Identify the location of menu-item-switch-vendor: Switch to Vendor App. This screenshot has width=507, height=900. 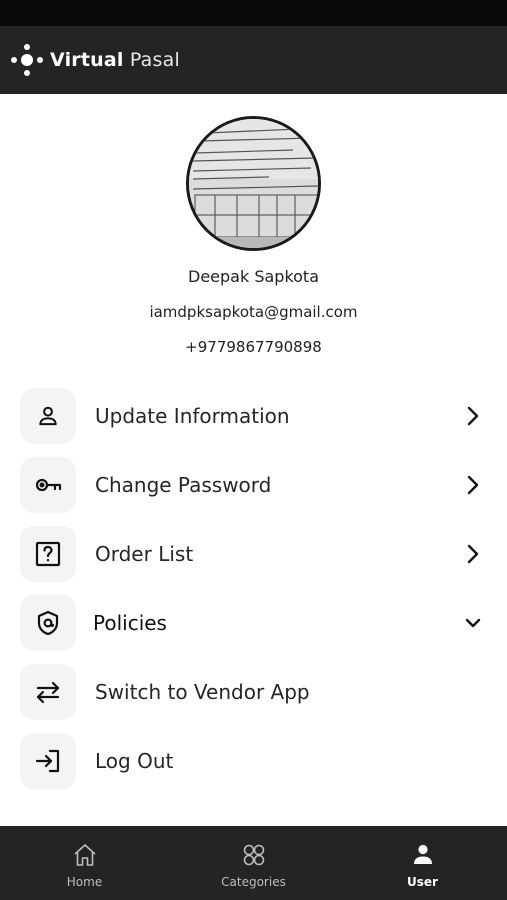
(253, 692).